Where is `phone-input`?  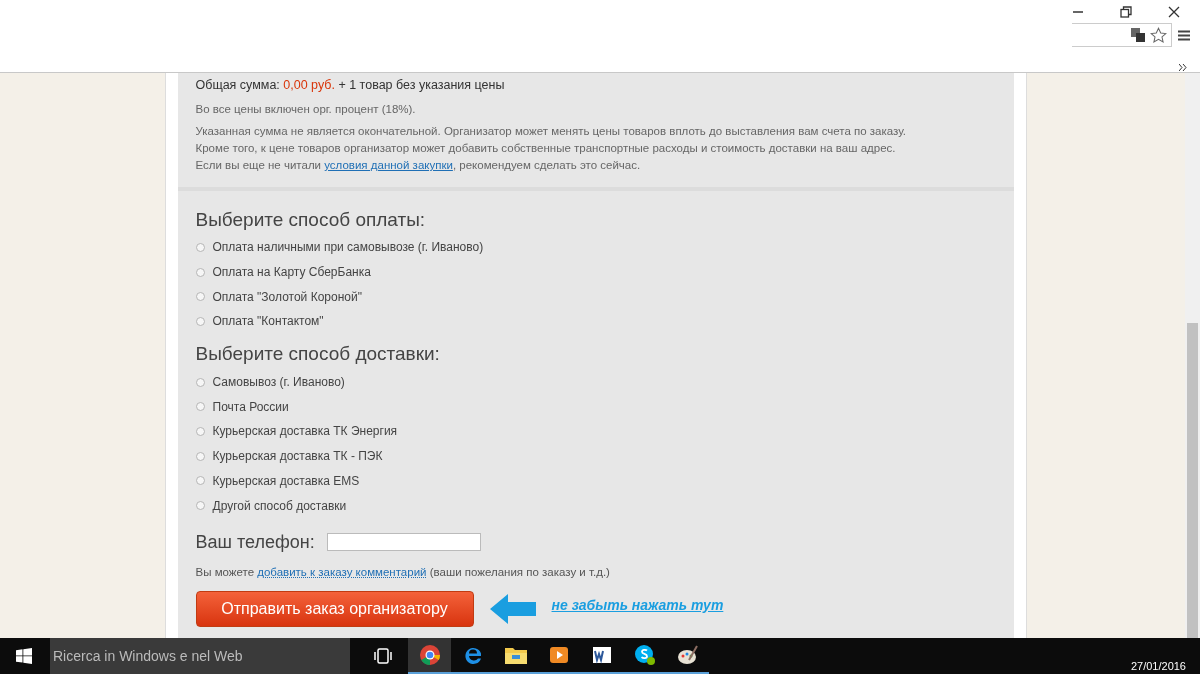 phone-input is located at coordinates (403, 542).